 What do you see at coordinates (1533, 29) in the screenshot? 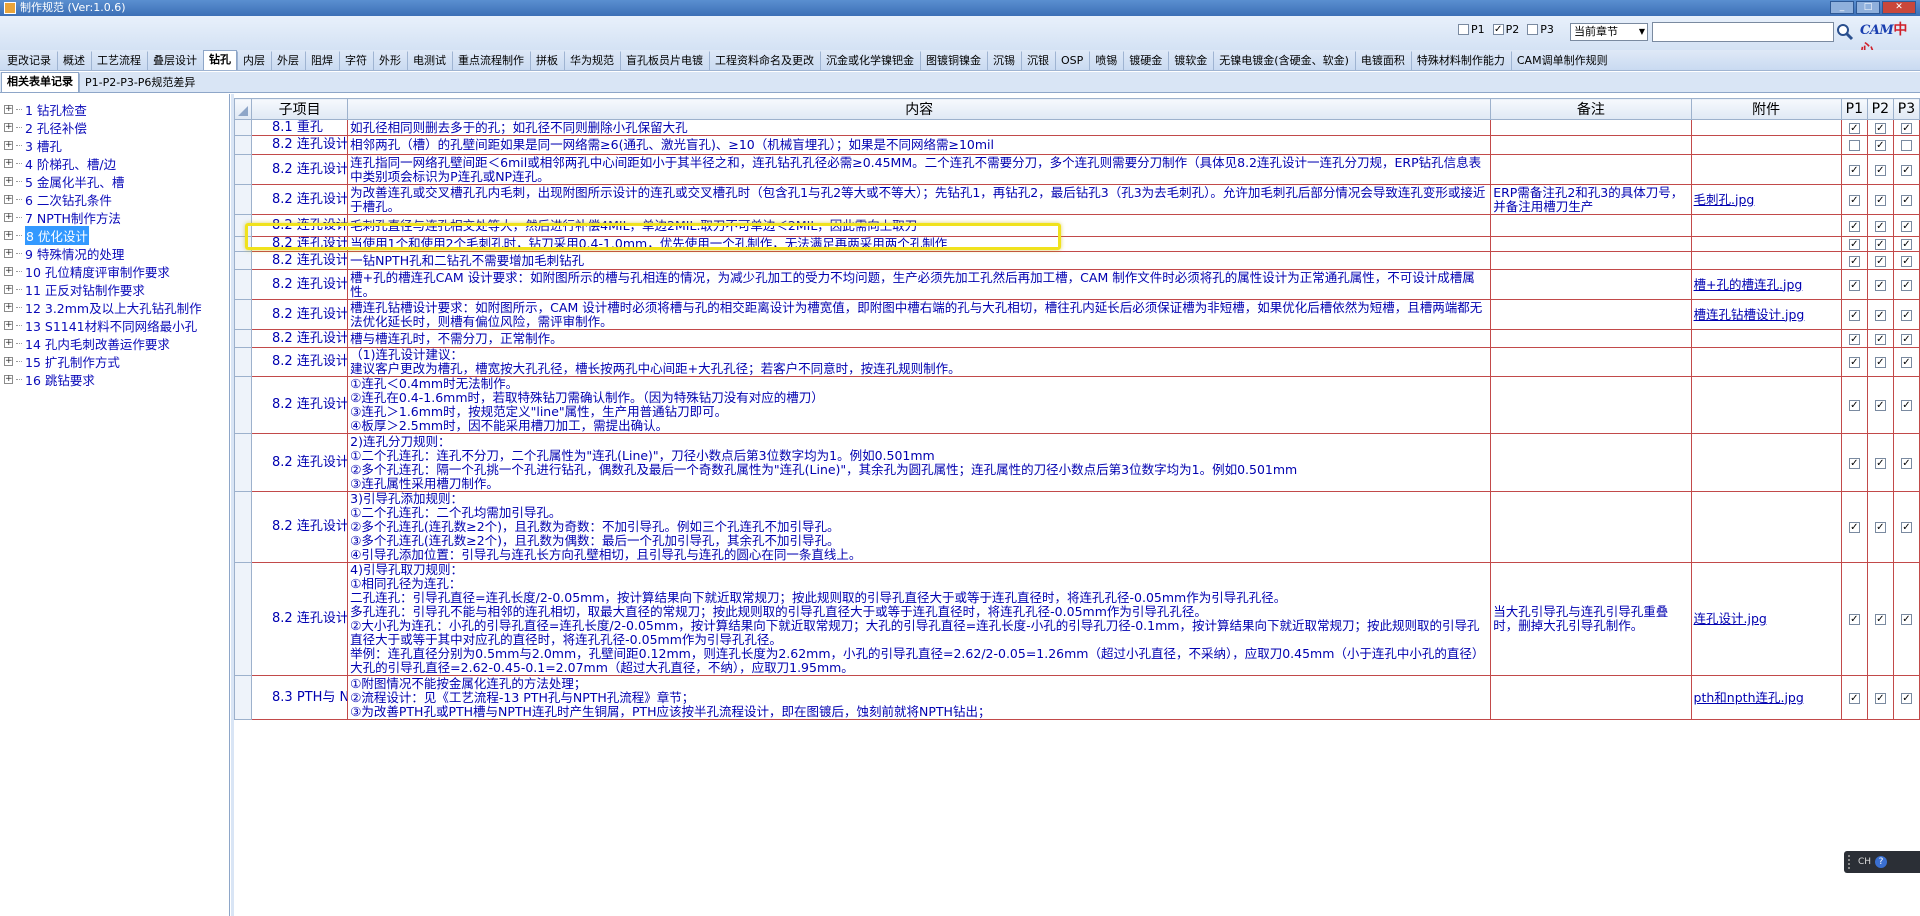
I see `filter-checkbox` at bounding box center [1533, 29].